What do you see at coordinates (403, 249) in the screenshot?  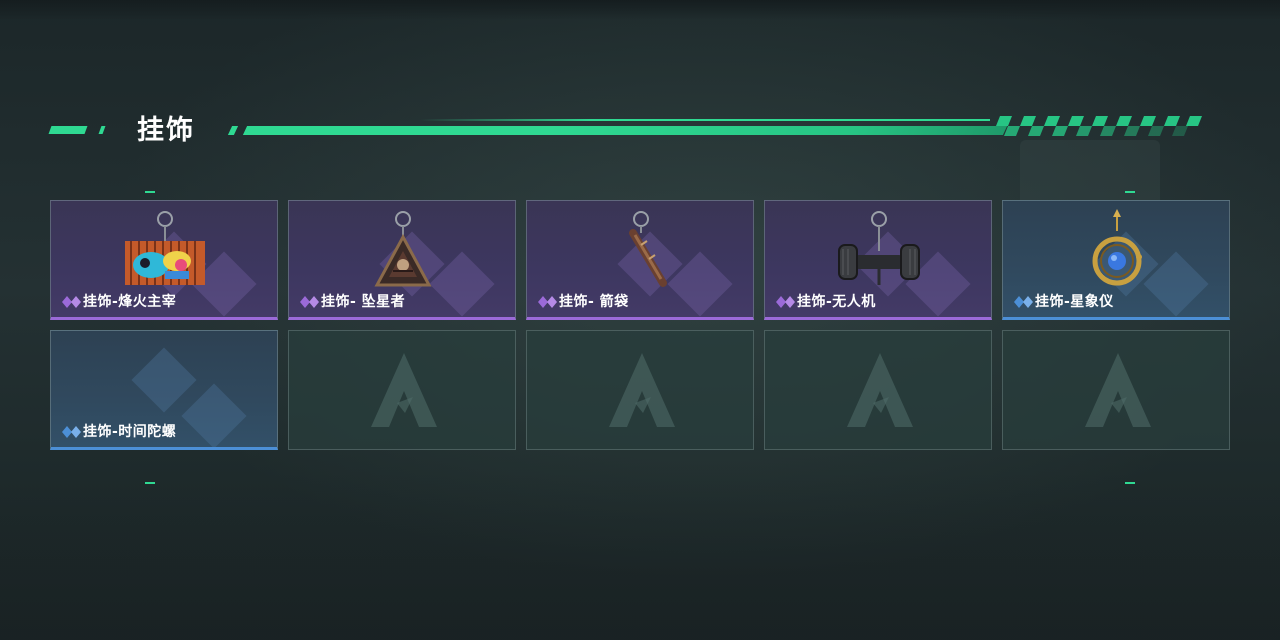 I see `triangle-pendant-charm-icon` at bounding box center [403, 249].